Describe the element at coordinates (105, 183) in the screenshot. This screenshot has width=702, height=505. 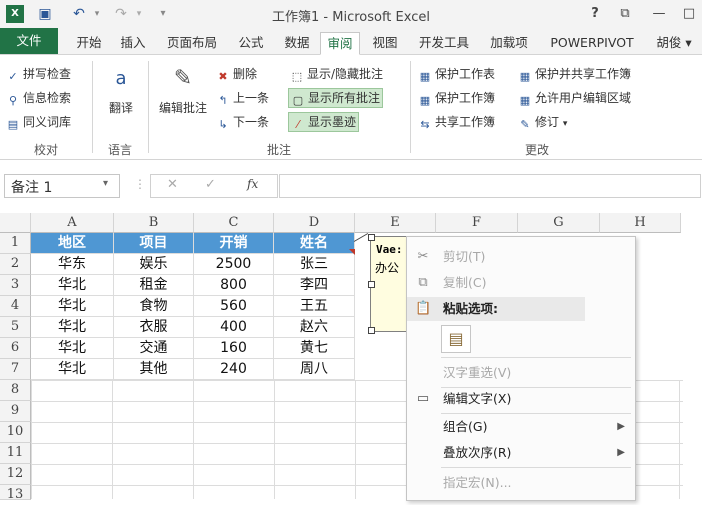
I see `name-box-dropdown-icon: ▾` at that location.